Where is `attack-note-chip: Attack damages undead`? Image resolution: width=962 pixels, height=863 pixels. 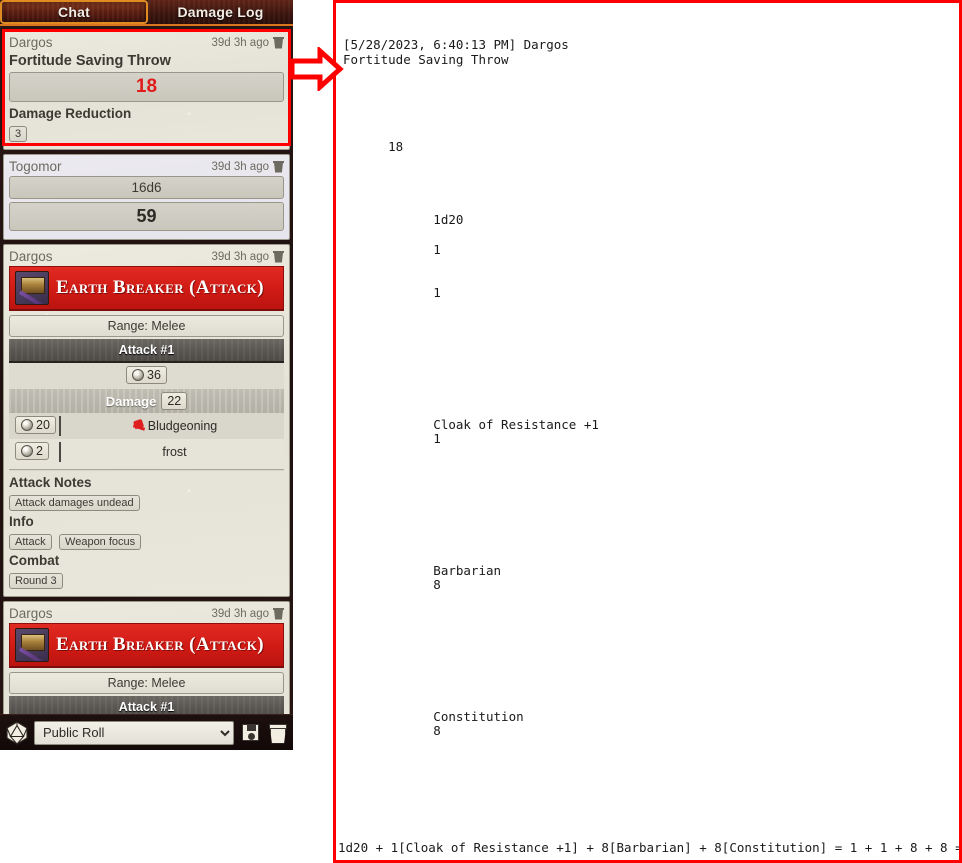 attack-note-chip: Attack damages undead is located at coordinates (74, 503).